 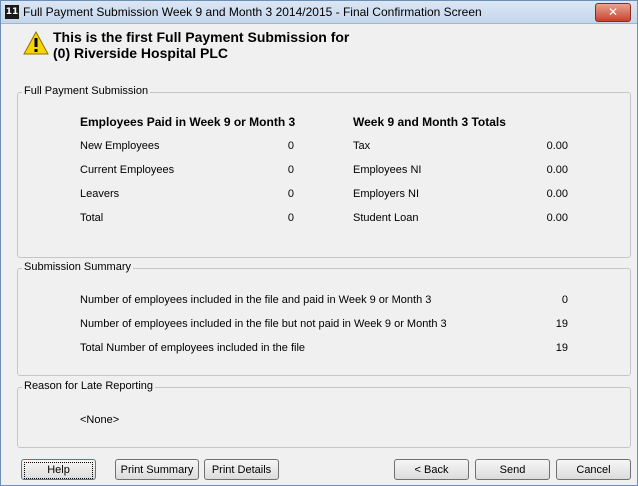 What do you see at coordinates (386, 194) in the screenshot?
I see `employers-ni-label: Employers NI` at bounding box center [386, 194].